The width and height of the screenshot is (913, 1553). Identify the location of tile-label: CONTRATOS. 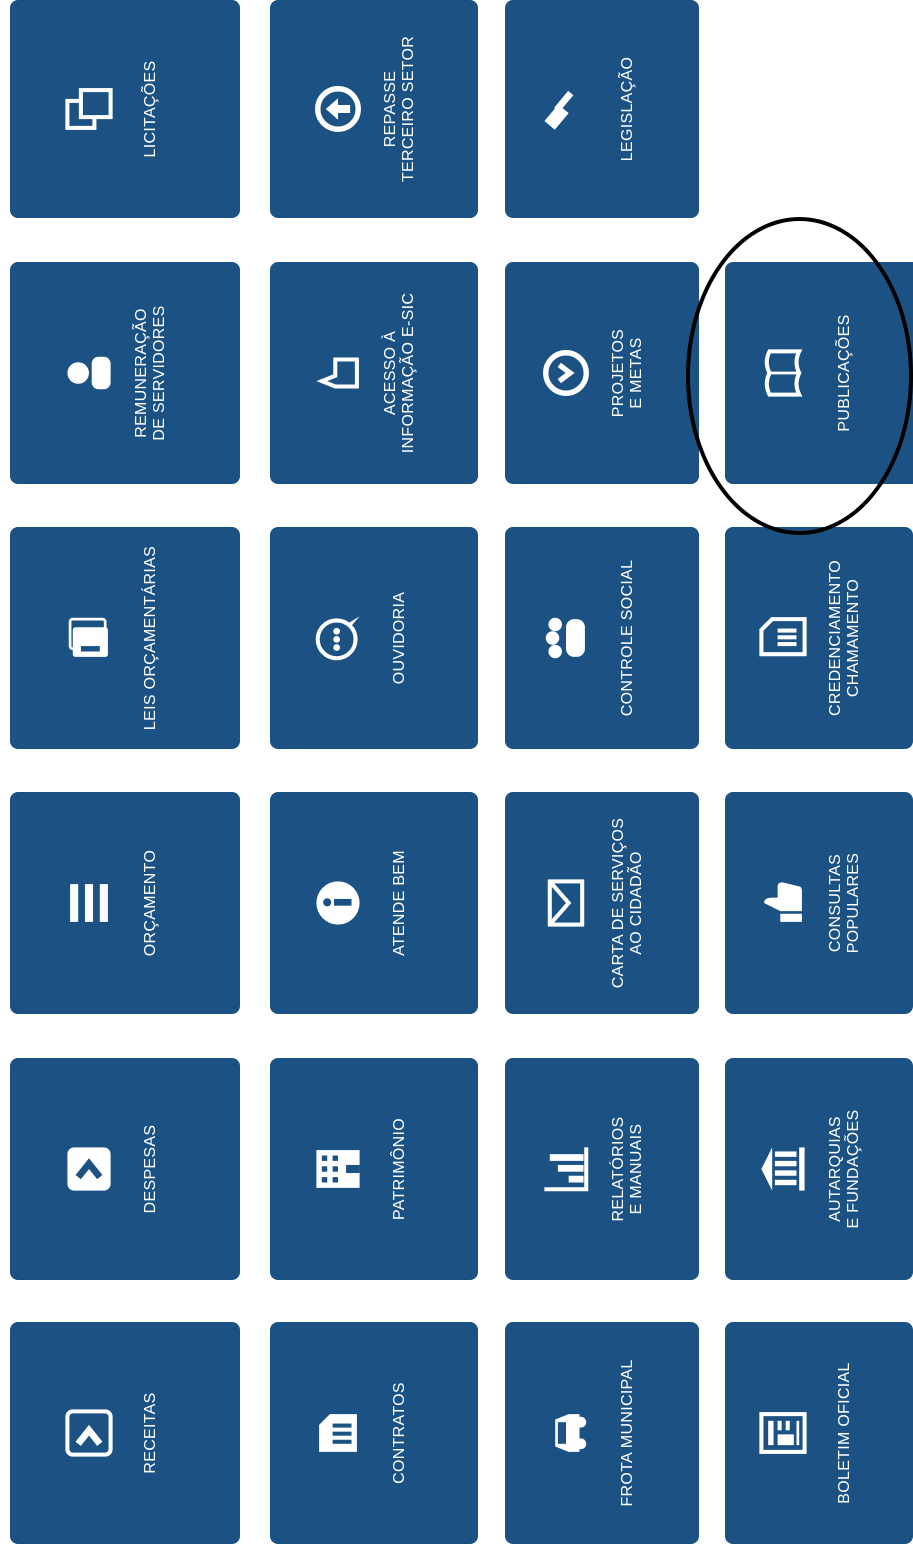
(399, 1433).